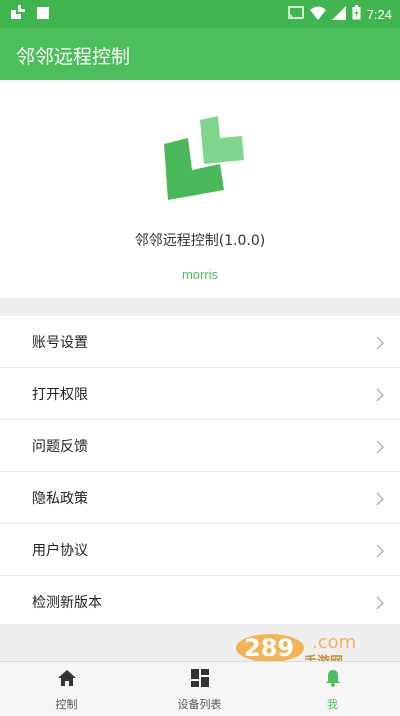 Image resolution: width=400 pixels, height=716 pixels. What do you see at coordinates (200, 680) in the screenshot?
I see `grid-icon` at bounding box center [200, 680].